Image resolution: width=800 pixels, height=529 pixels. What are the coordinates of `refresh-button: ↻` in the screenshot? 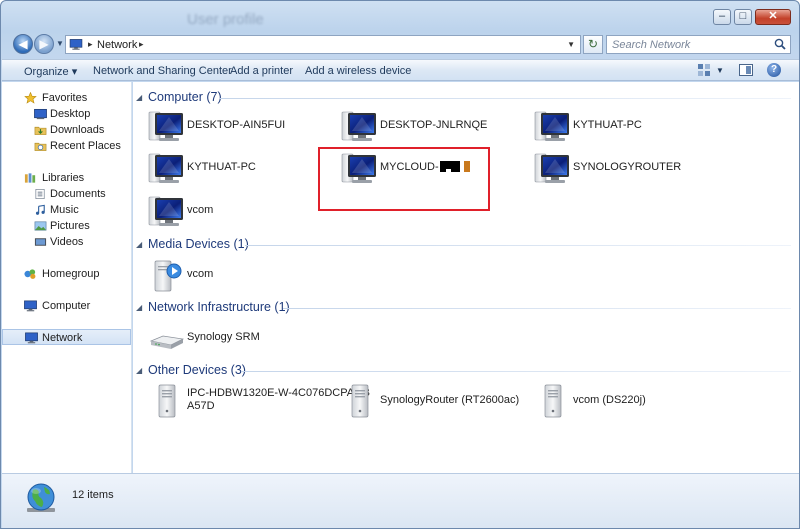 It's located at (593, 44).